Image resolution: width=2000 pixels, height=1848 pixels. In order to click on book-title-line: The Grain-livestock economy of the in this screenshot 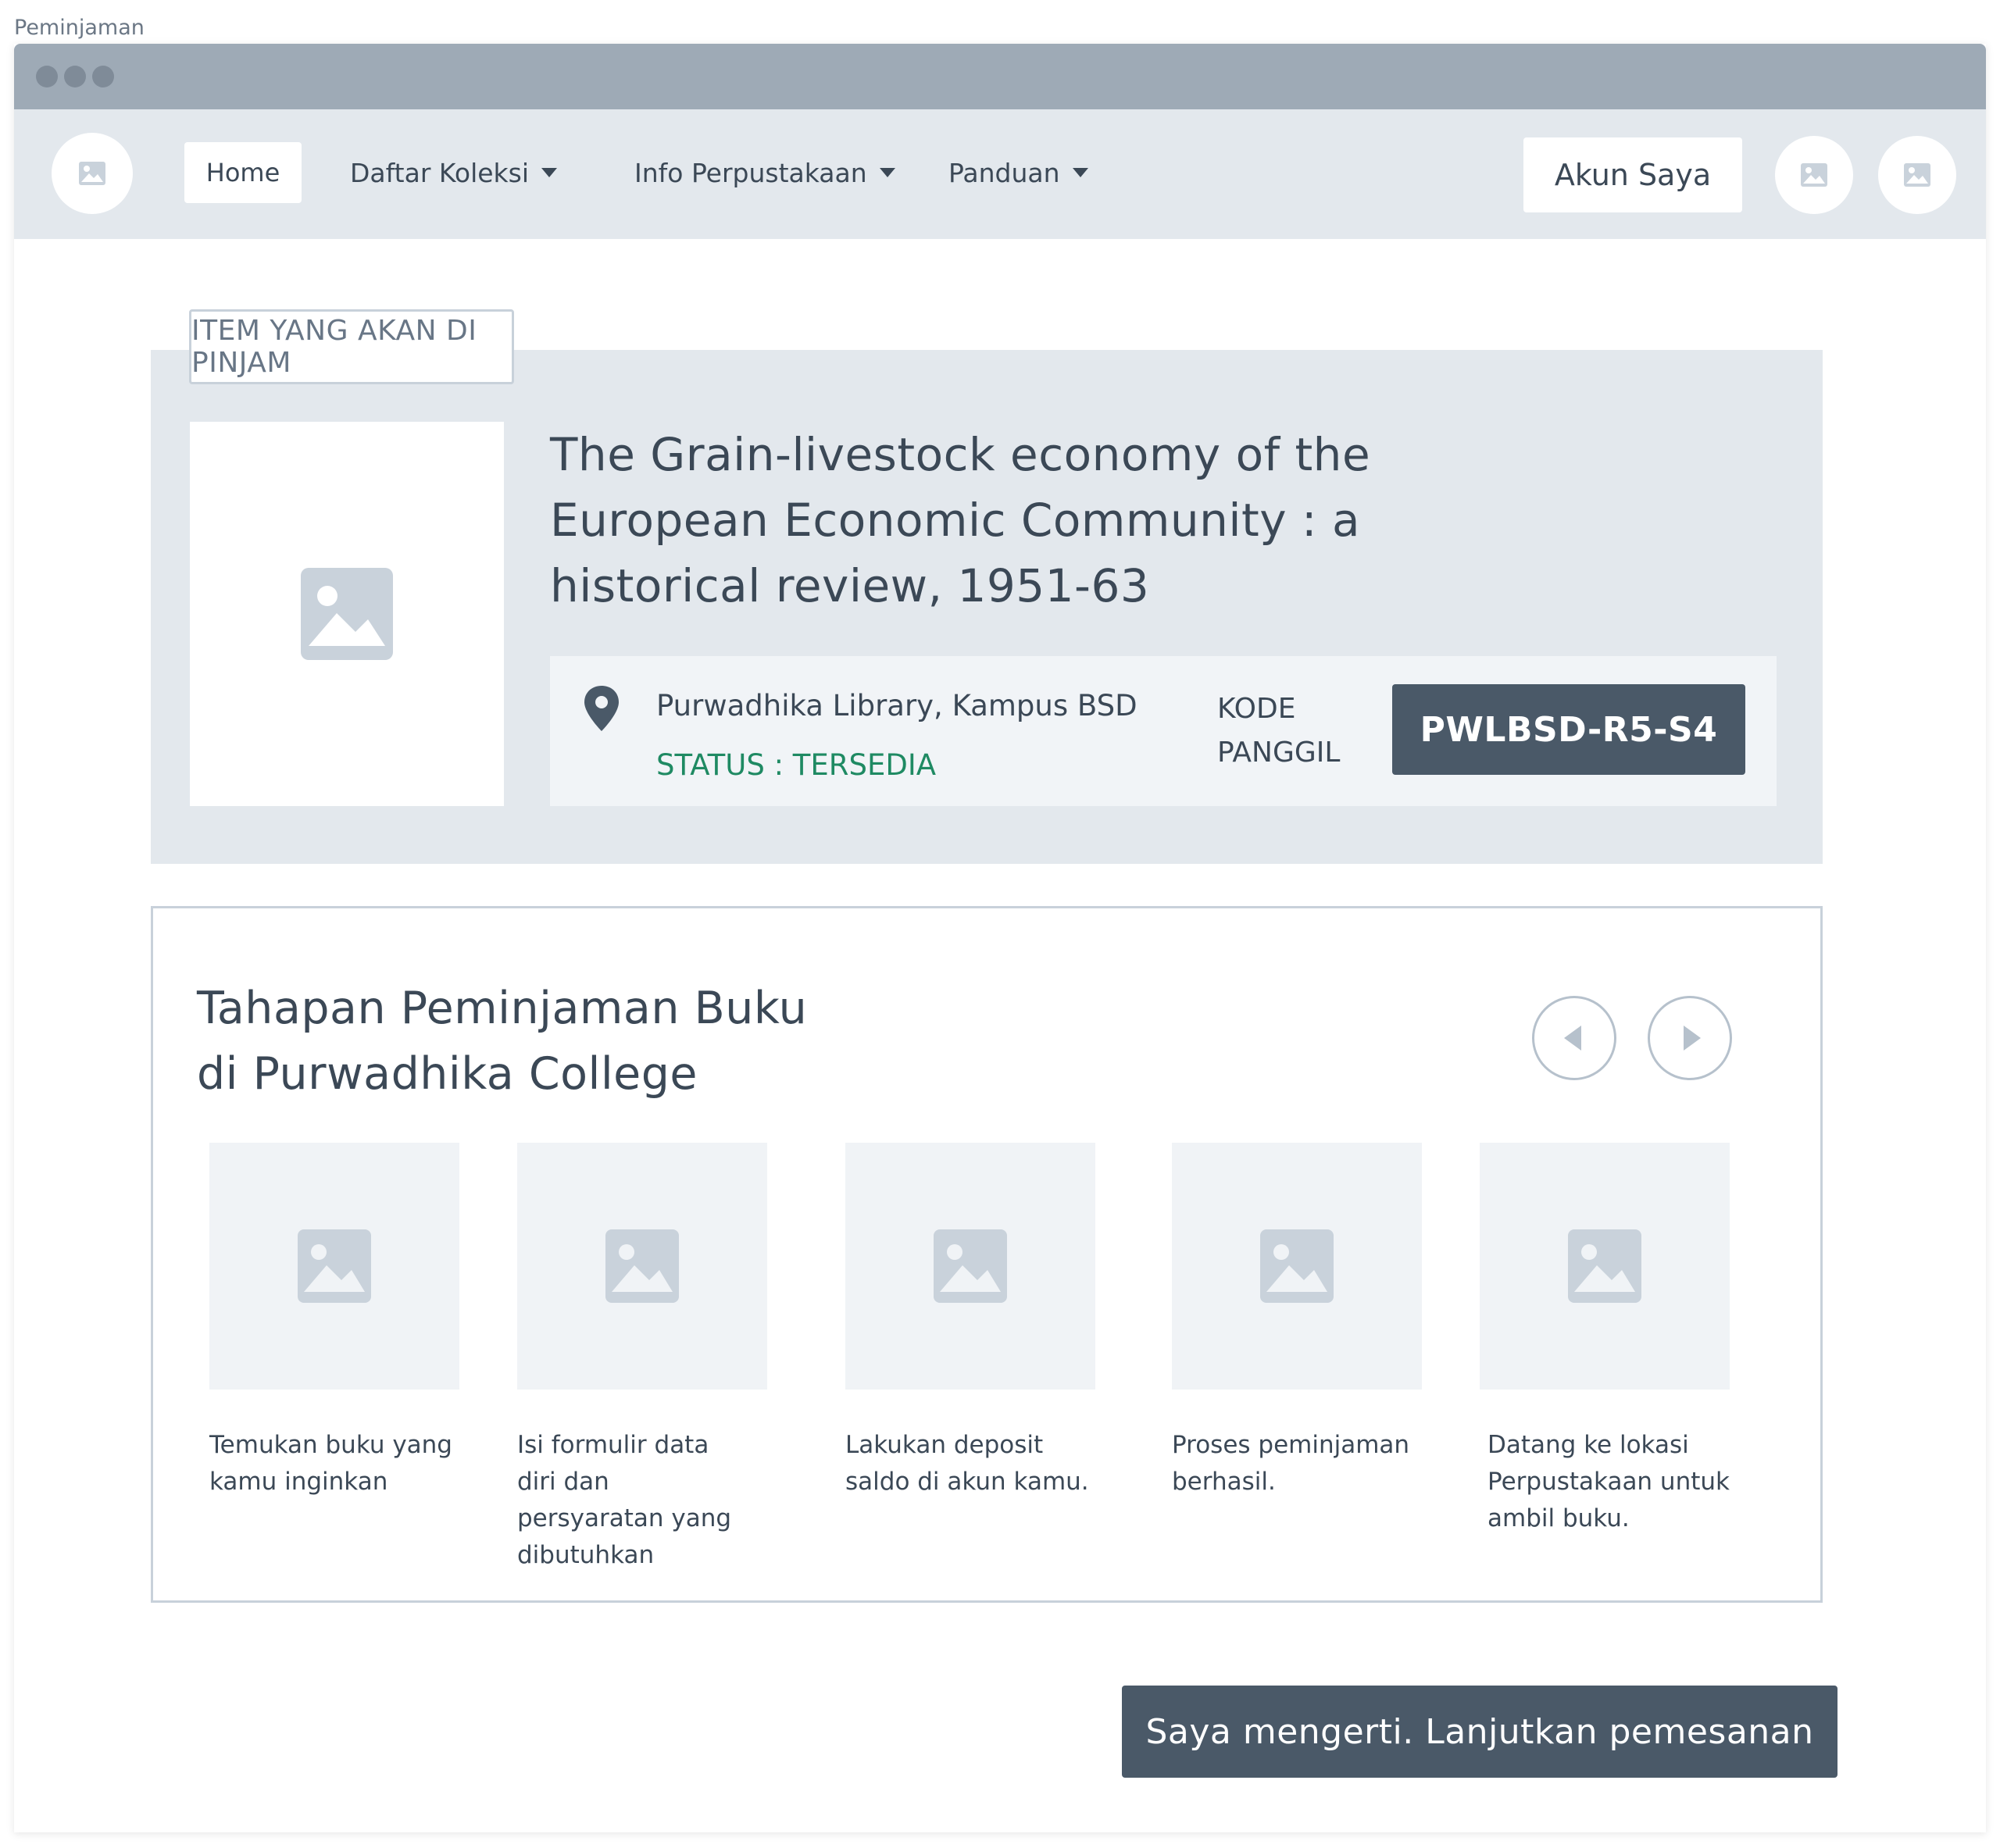, I will do `click(960, 454)`.